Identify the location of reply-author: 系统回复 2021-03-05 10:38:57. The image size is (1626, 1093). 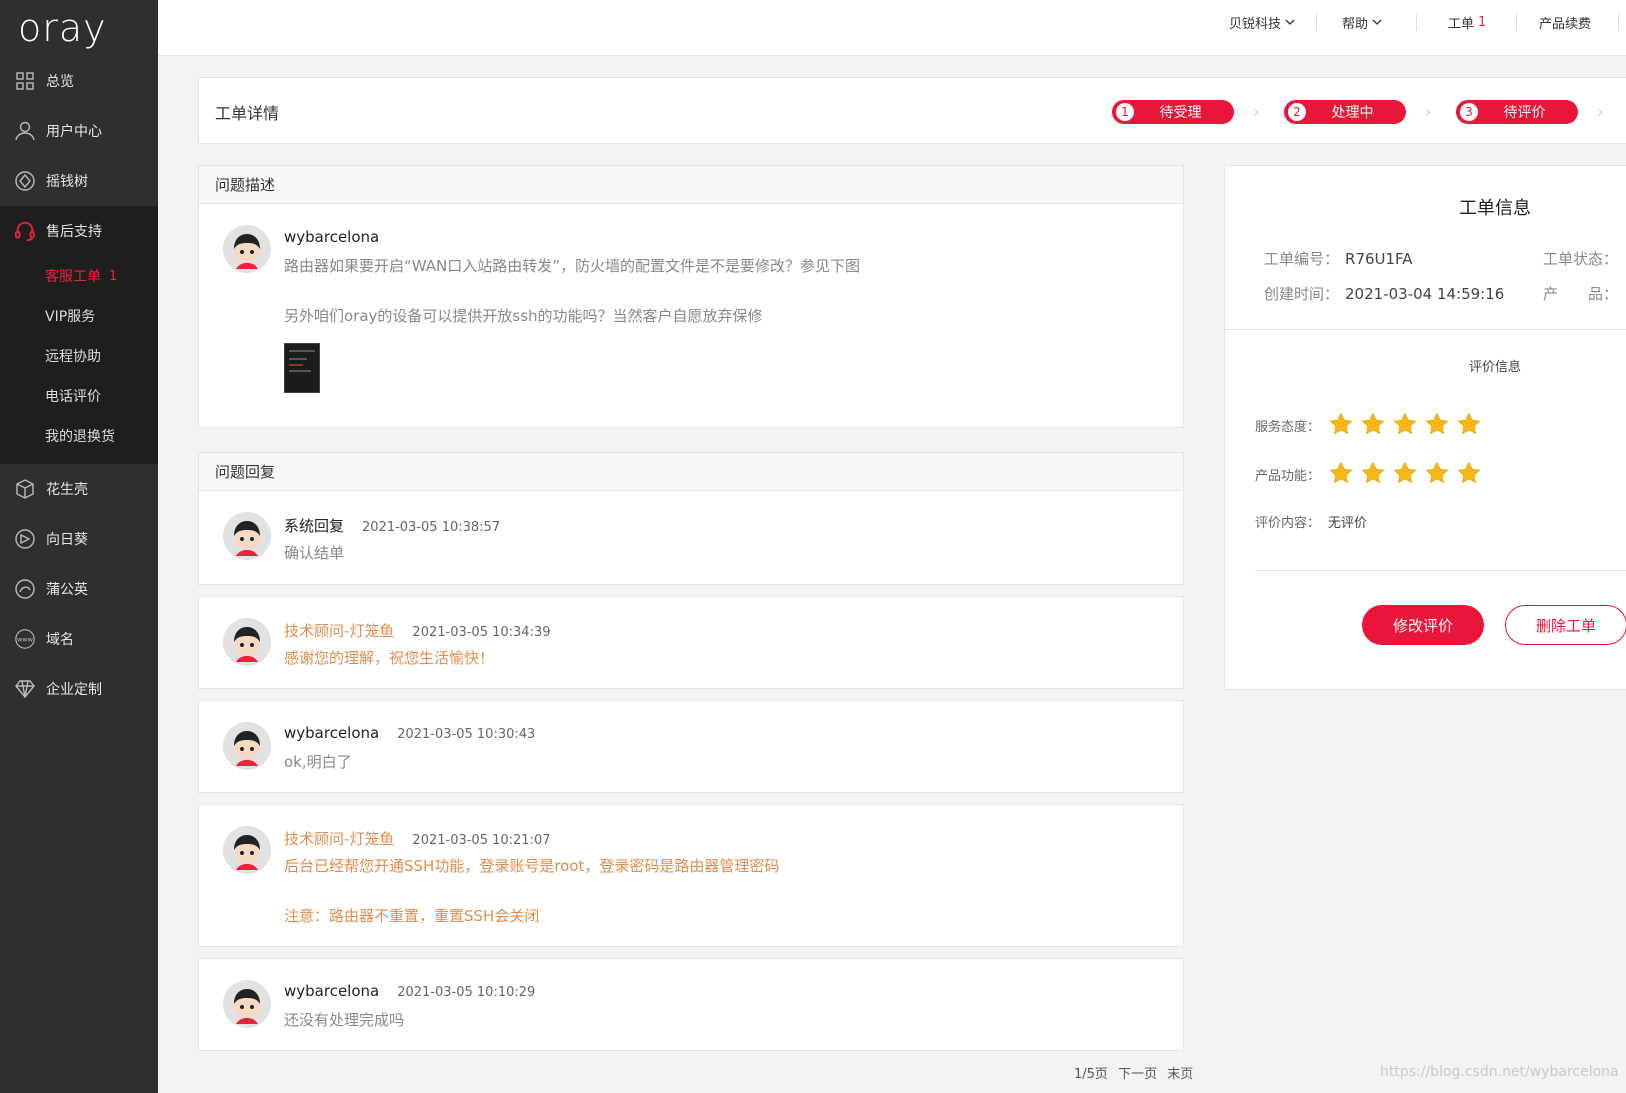
(392, 525).